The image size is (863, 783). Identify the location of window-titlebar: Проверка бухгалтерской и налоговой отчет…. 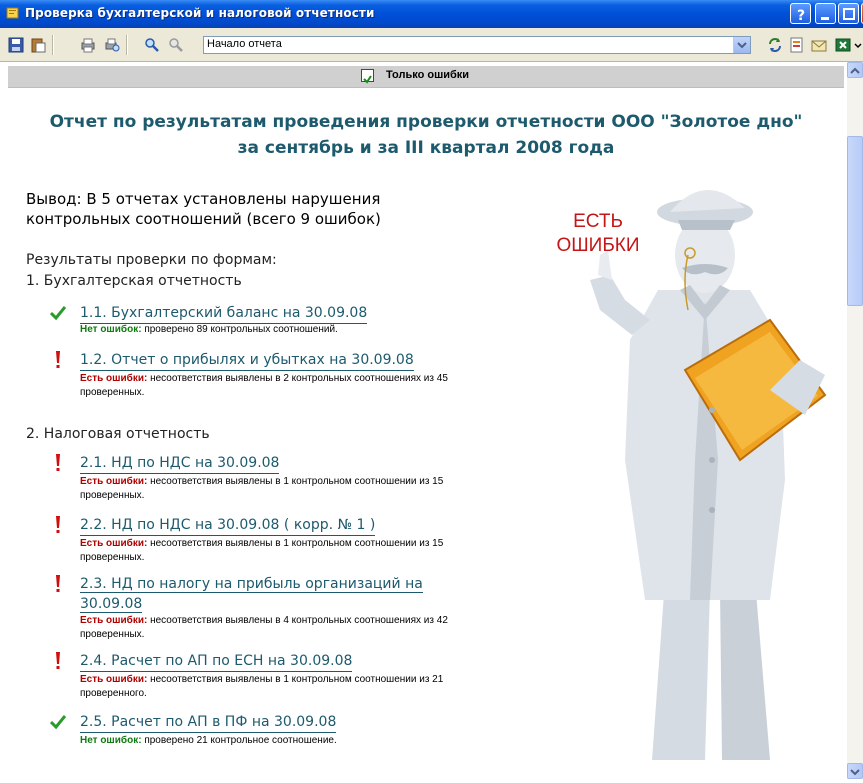
(431, 14).